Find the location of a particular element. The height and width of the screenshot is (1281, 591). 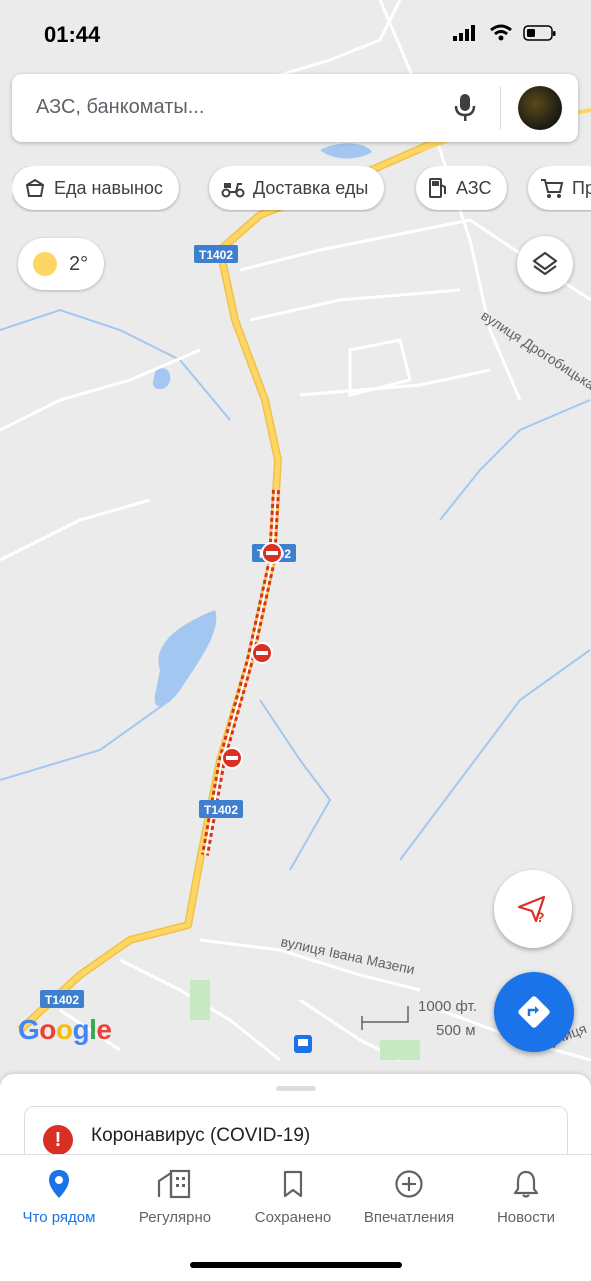

chip-shopping: Пр is located at coordinates (559, 188).